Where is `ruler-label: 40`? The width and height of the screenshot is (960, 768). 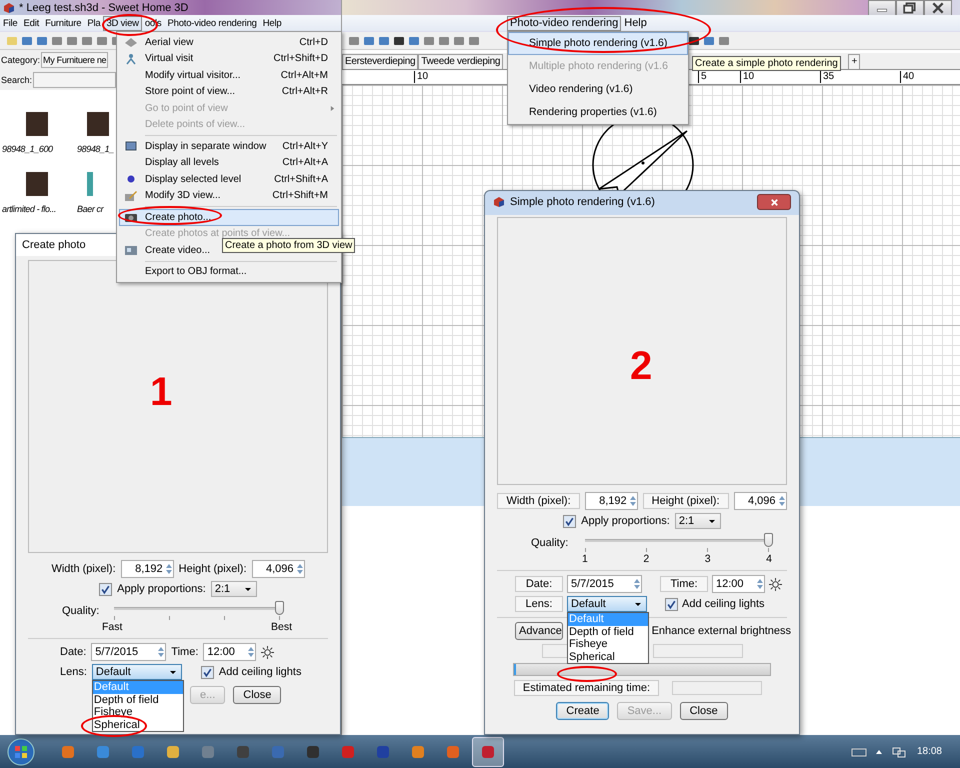
ruler-label: 40 is located at coordinates (907, 77).